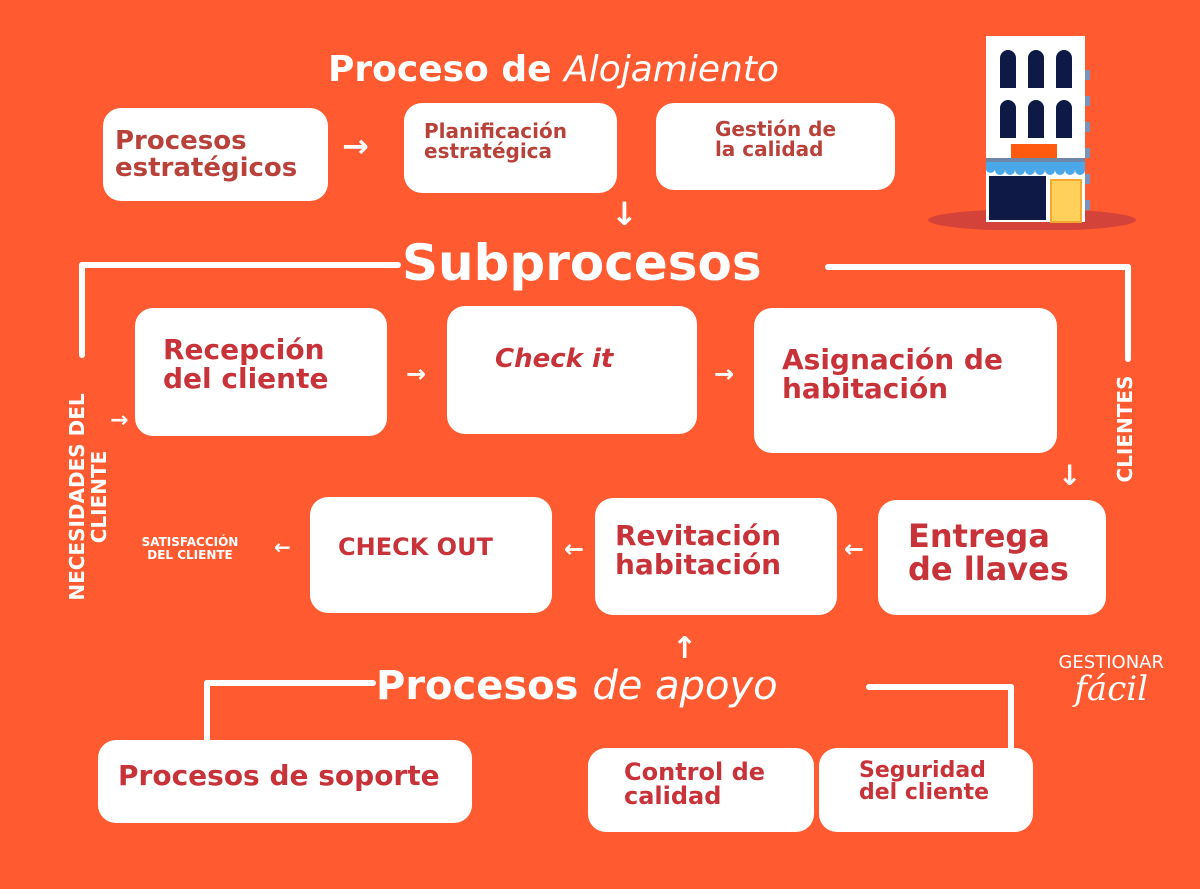 This screenshot has width=1200, height=889. Describe the element at coordinates (554, 359) in the screenshot. I see `box-label: Check it` at that location.